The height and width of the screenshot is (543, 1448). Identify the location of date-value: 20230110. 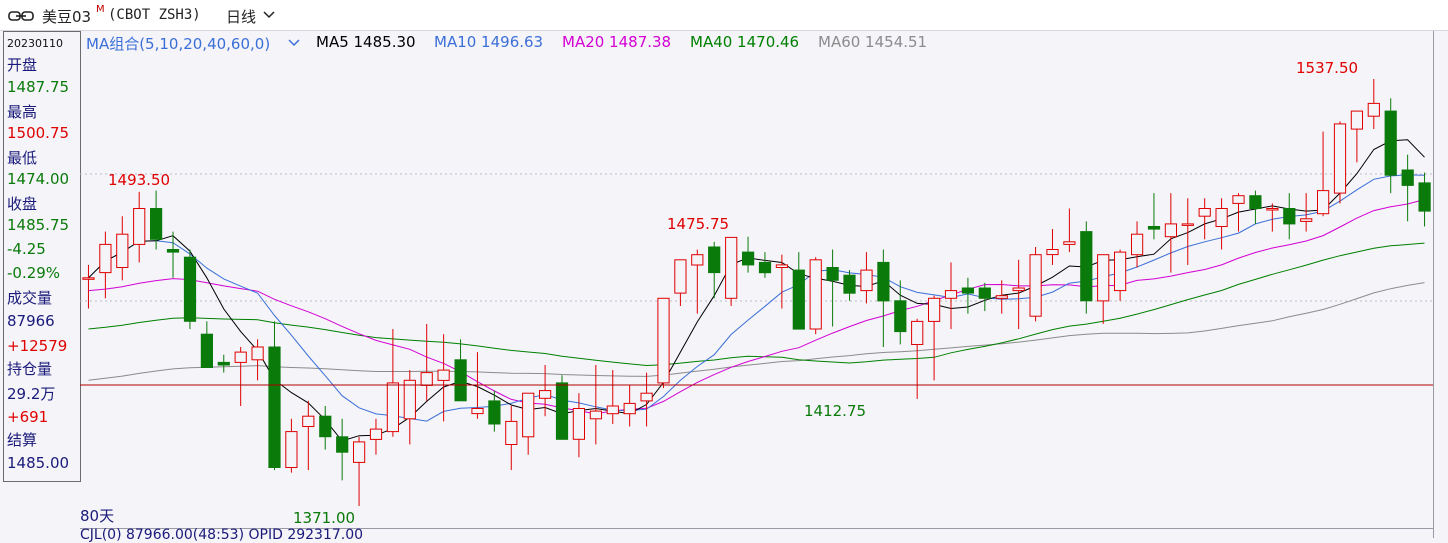
(35, 43).